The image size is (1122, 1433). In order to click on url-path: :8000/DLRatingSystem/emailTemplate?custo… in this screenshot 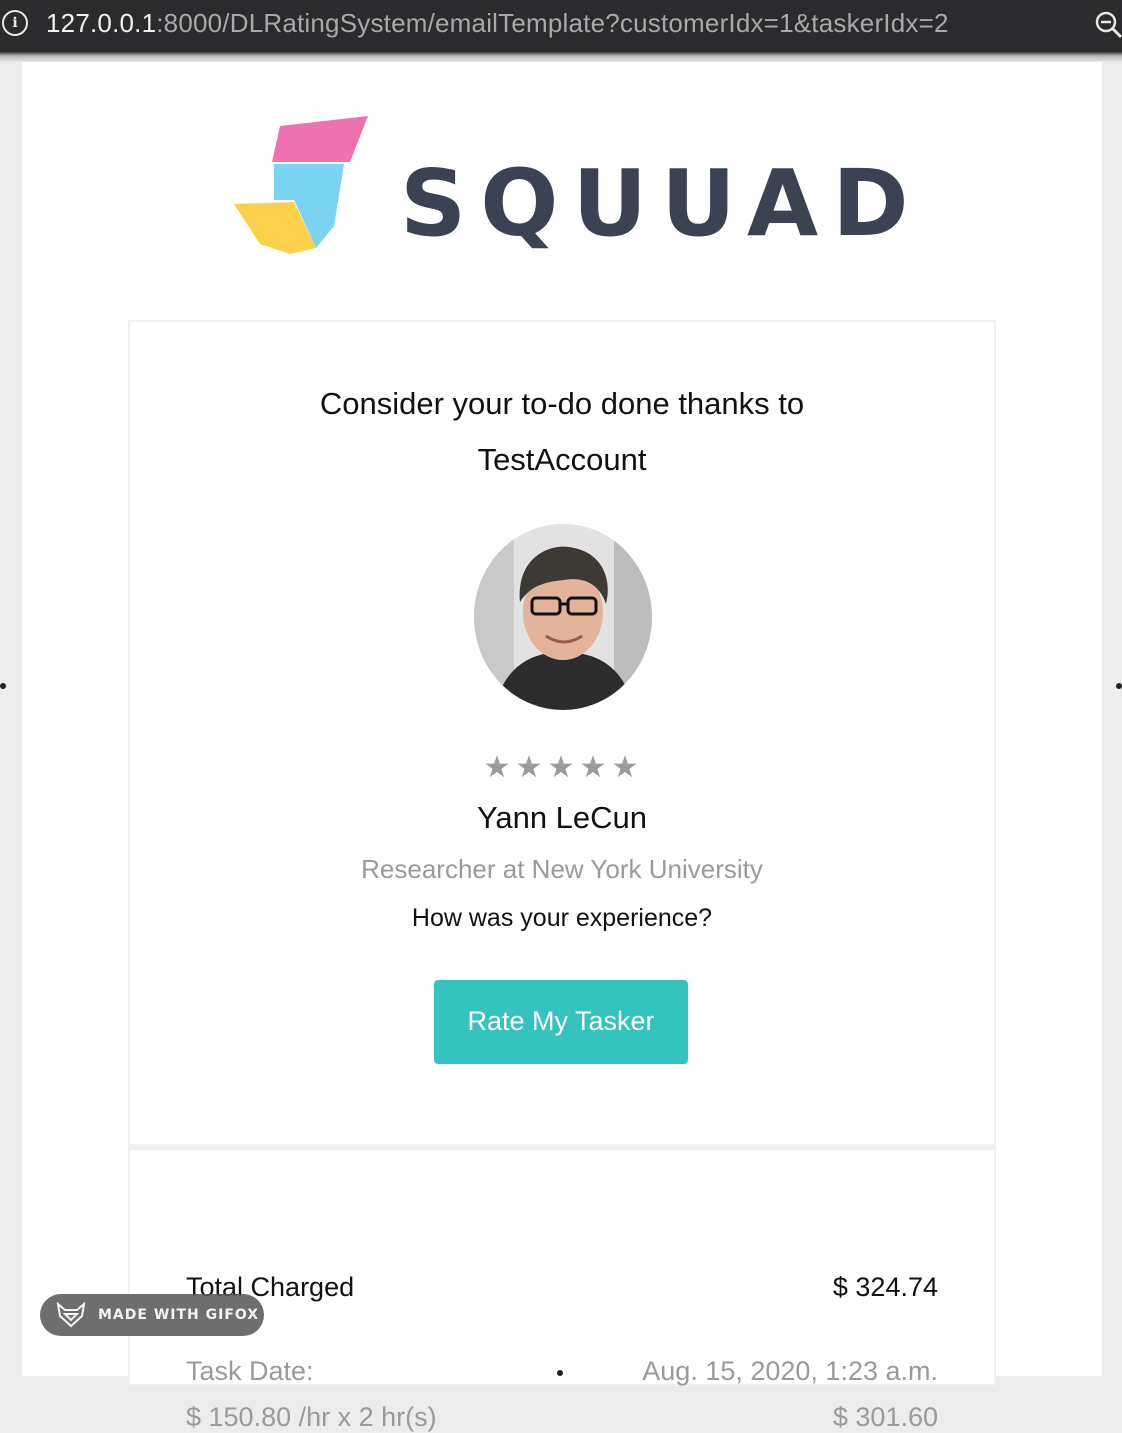, I will do `click(552, 23)`.